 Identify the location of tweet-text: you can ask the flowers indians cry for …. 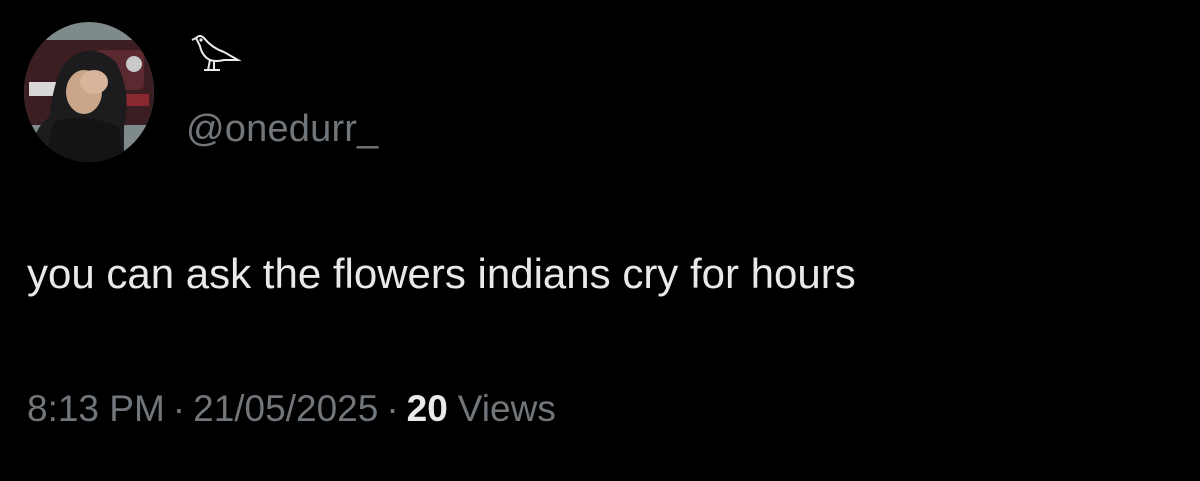
(441, 273).